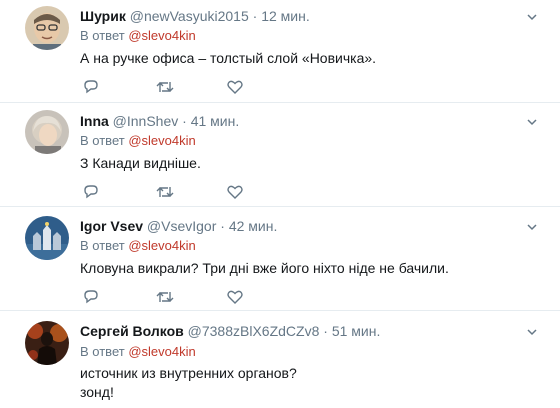 The width and height of the screenshot is (560, 408). Describe the element at coordinates (146, 121) in the screenshot. I see `username: @InnShev` at that location.